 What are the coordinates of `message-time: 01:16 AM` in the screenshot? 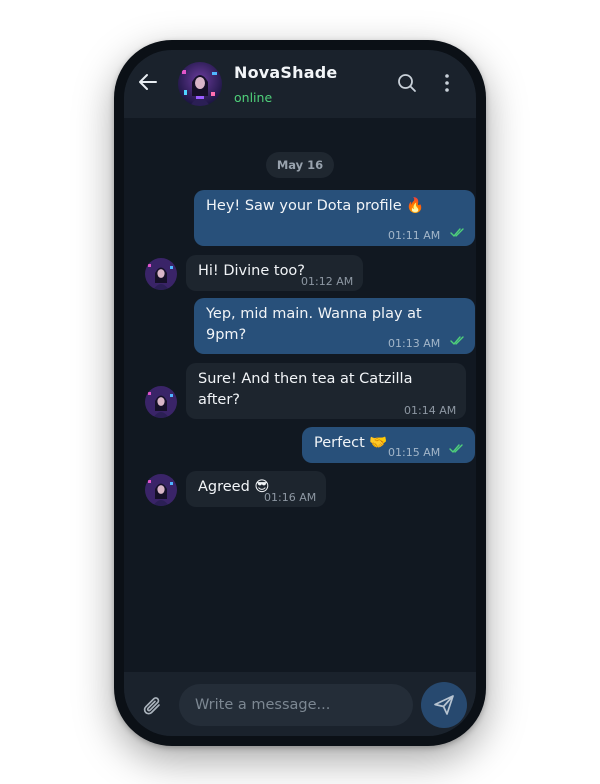 It's located at (290, 497).